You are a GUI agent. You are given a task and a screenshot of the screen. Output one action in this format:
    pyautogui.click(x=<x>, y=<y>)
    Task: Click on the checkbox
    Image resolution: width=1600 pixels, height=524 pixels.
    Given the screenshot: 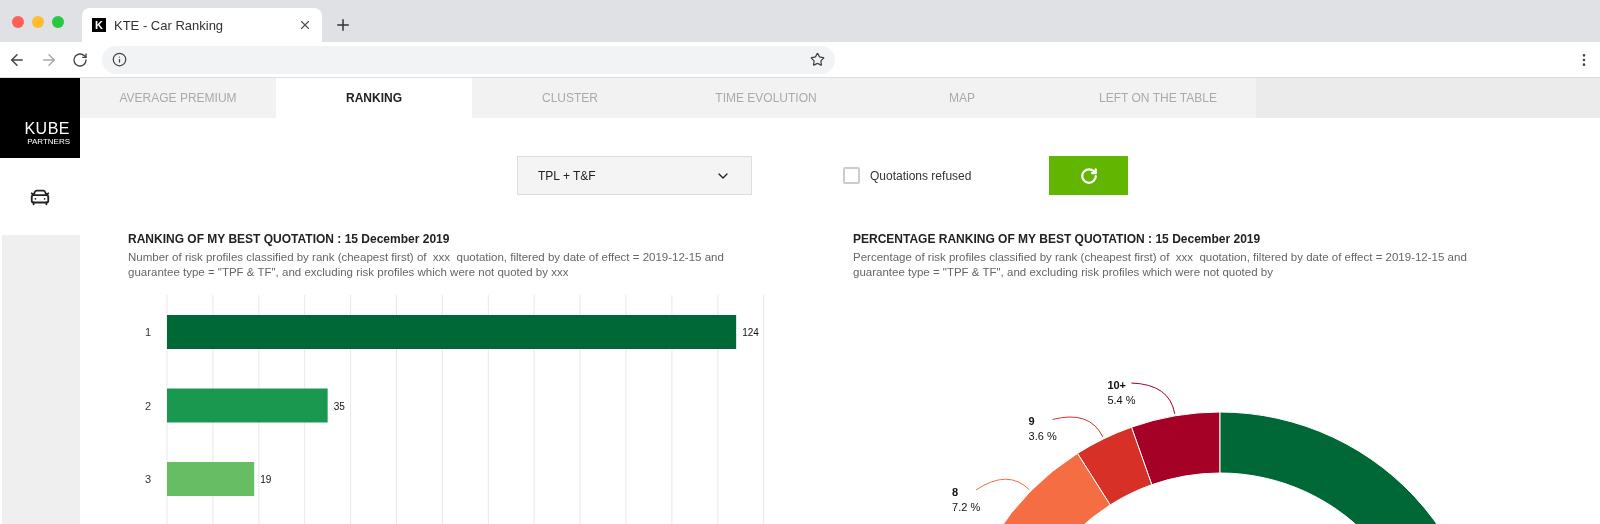 What is the action you would take?
    pyautogui.click(x=851, y=175)
    